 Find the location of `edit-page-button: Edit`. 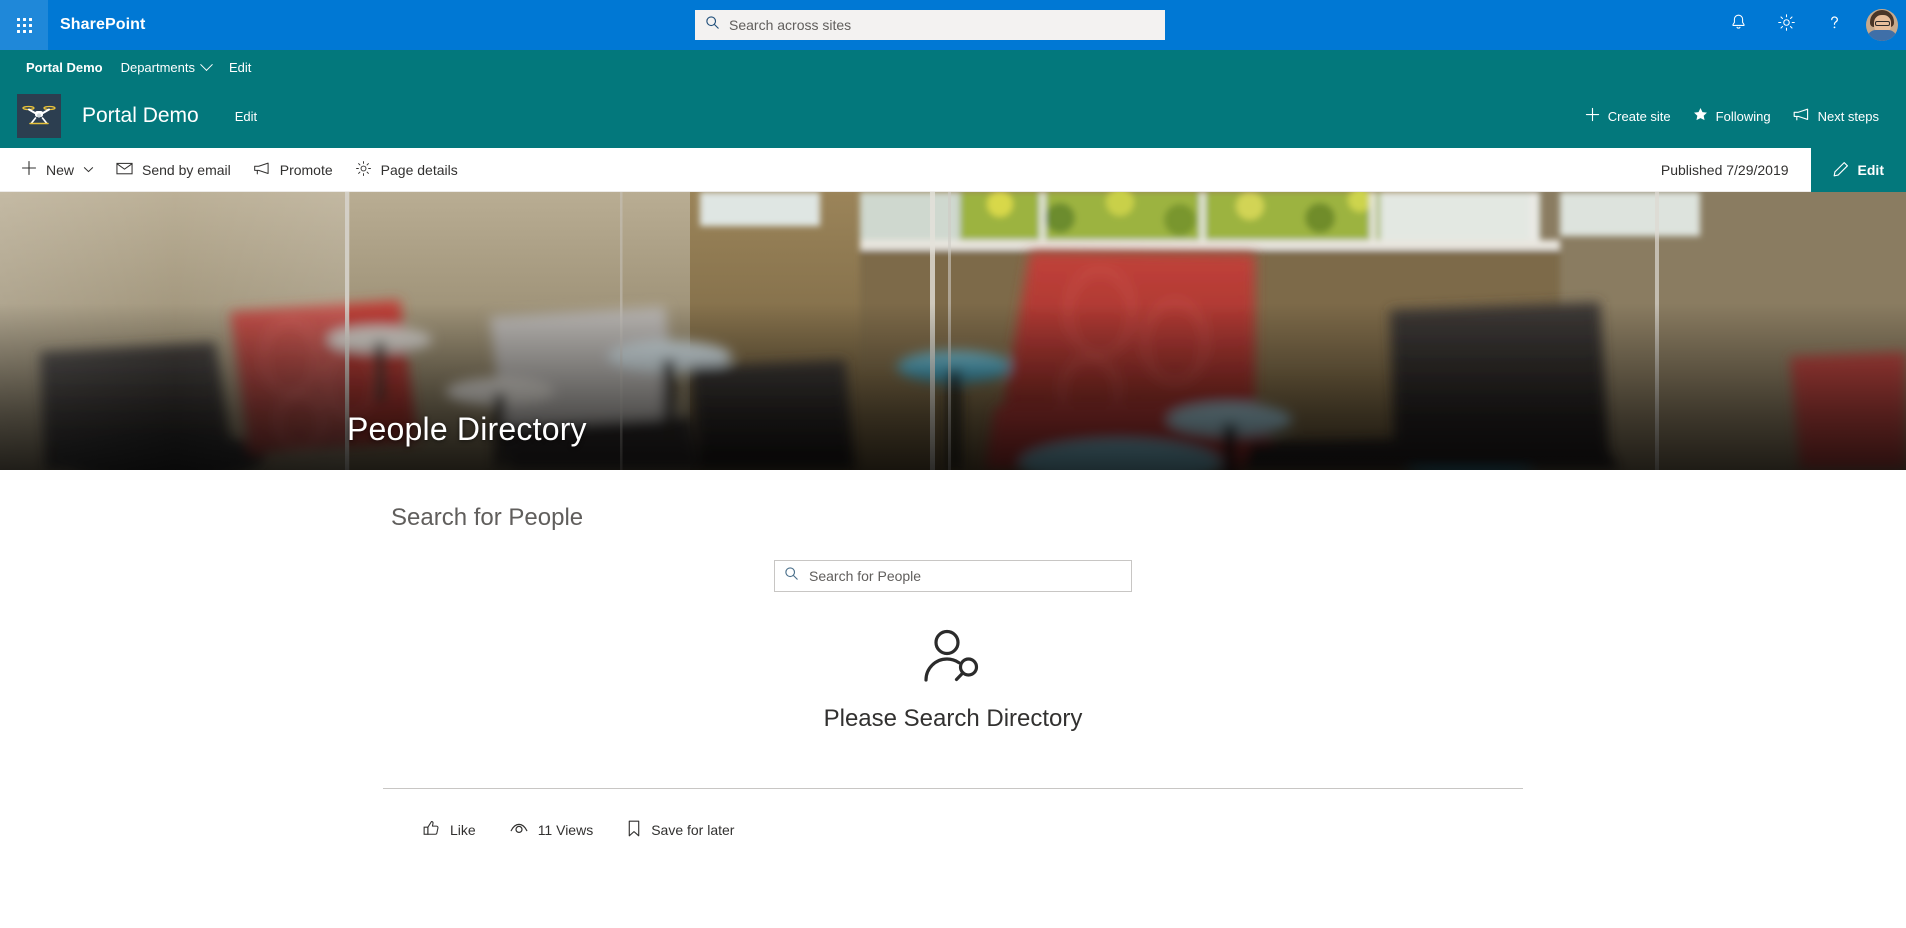

edit-page-button: Edit is located at coordinates (1858, 170).